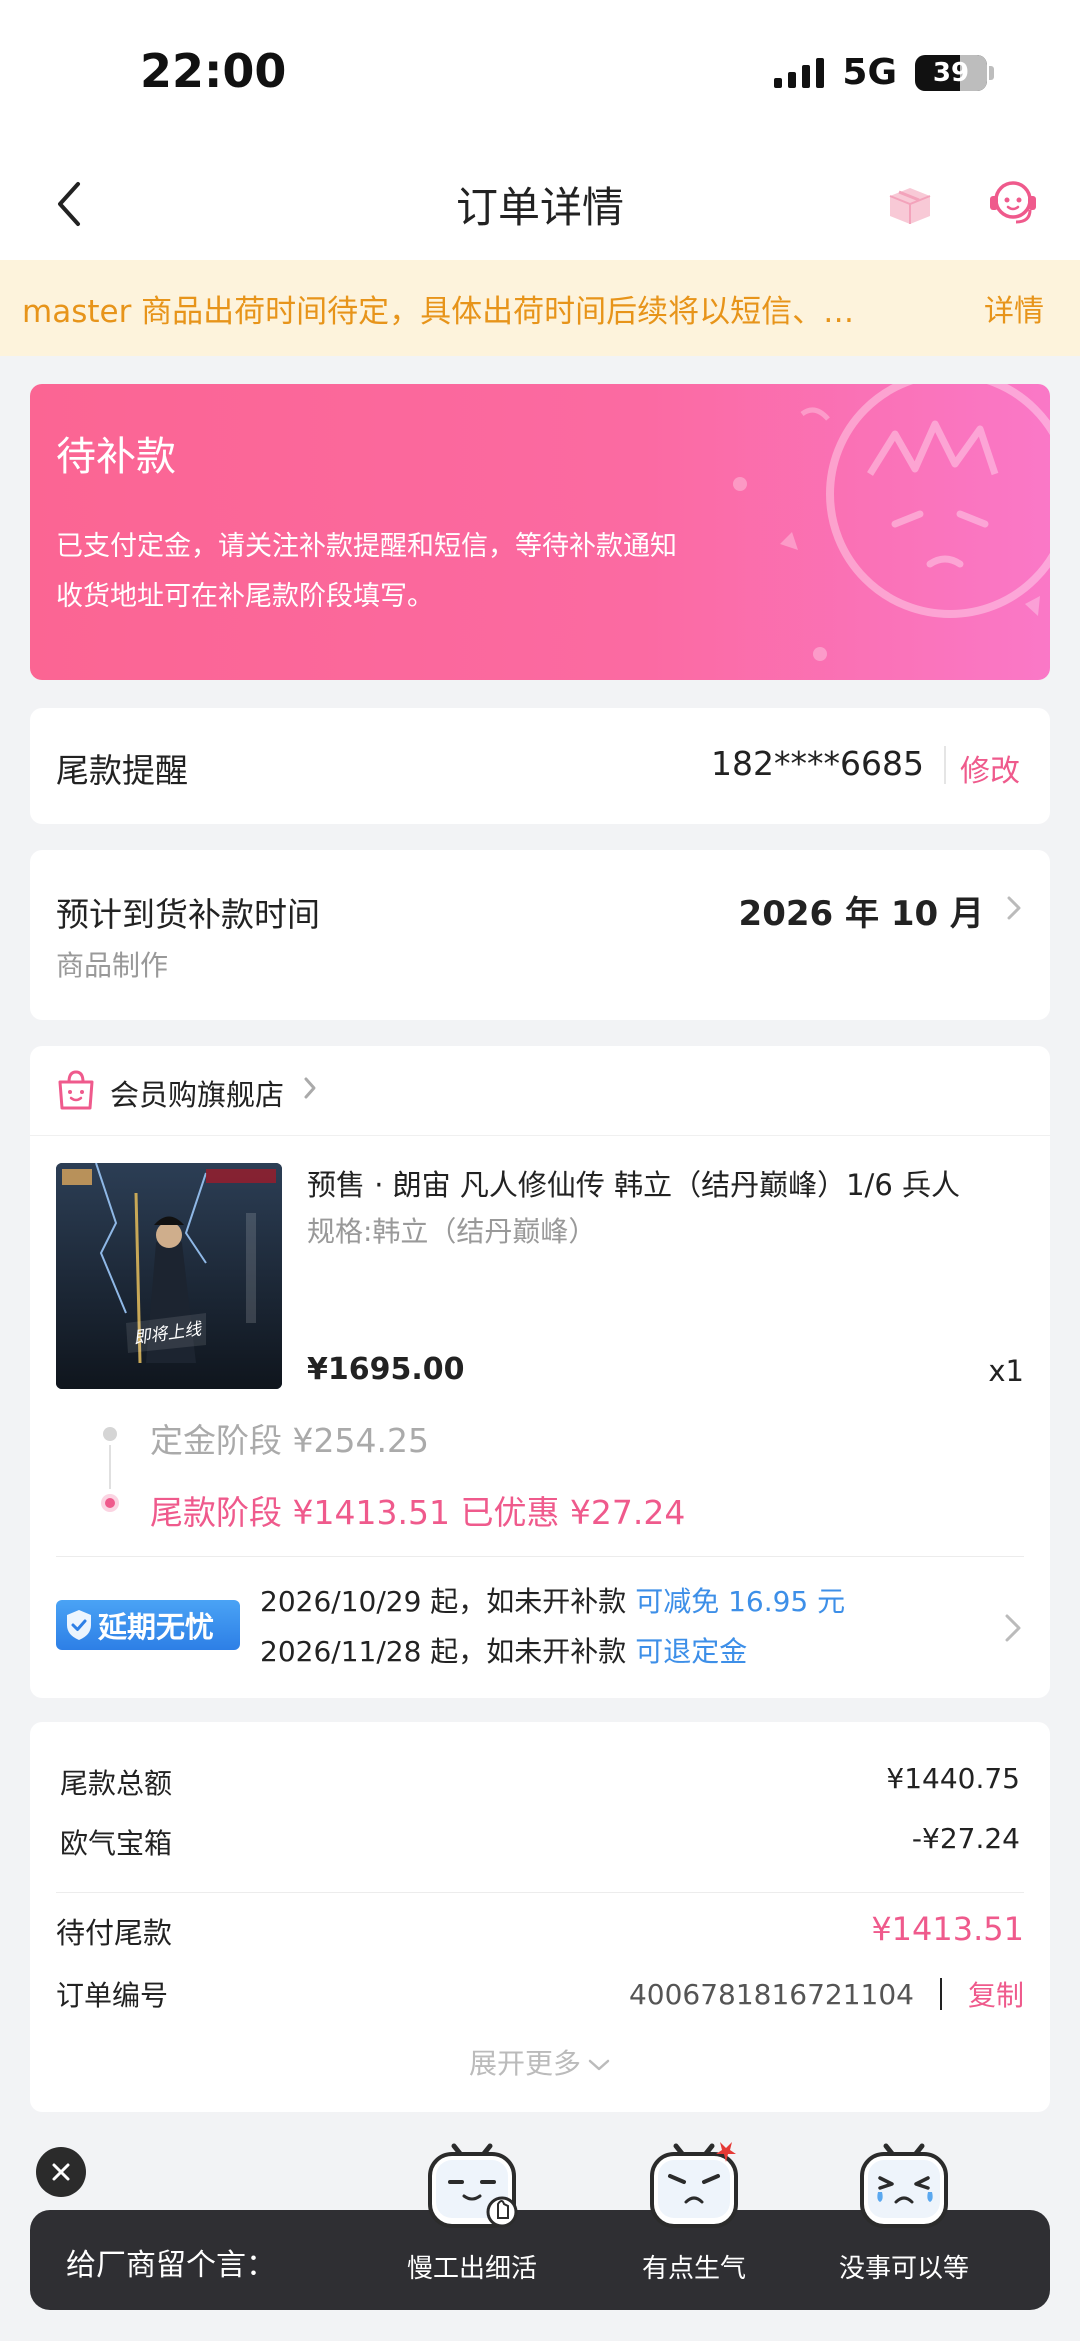  Describe the element at coordinates (110, 1503) in the screenshot. I see `stage-dot-balance` at that location.